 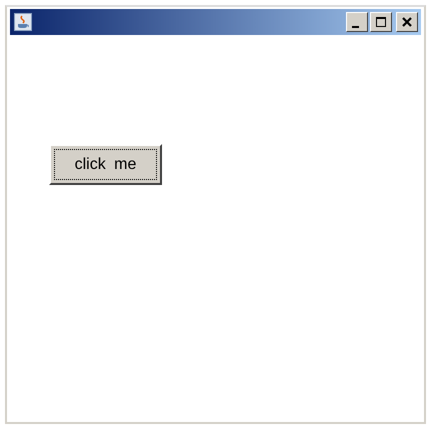 What do you see at coordinates (23, 22) in the screenshot?
I see `cup-icon` at bounding box center [23, 22].